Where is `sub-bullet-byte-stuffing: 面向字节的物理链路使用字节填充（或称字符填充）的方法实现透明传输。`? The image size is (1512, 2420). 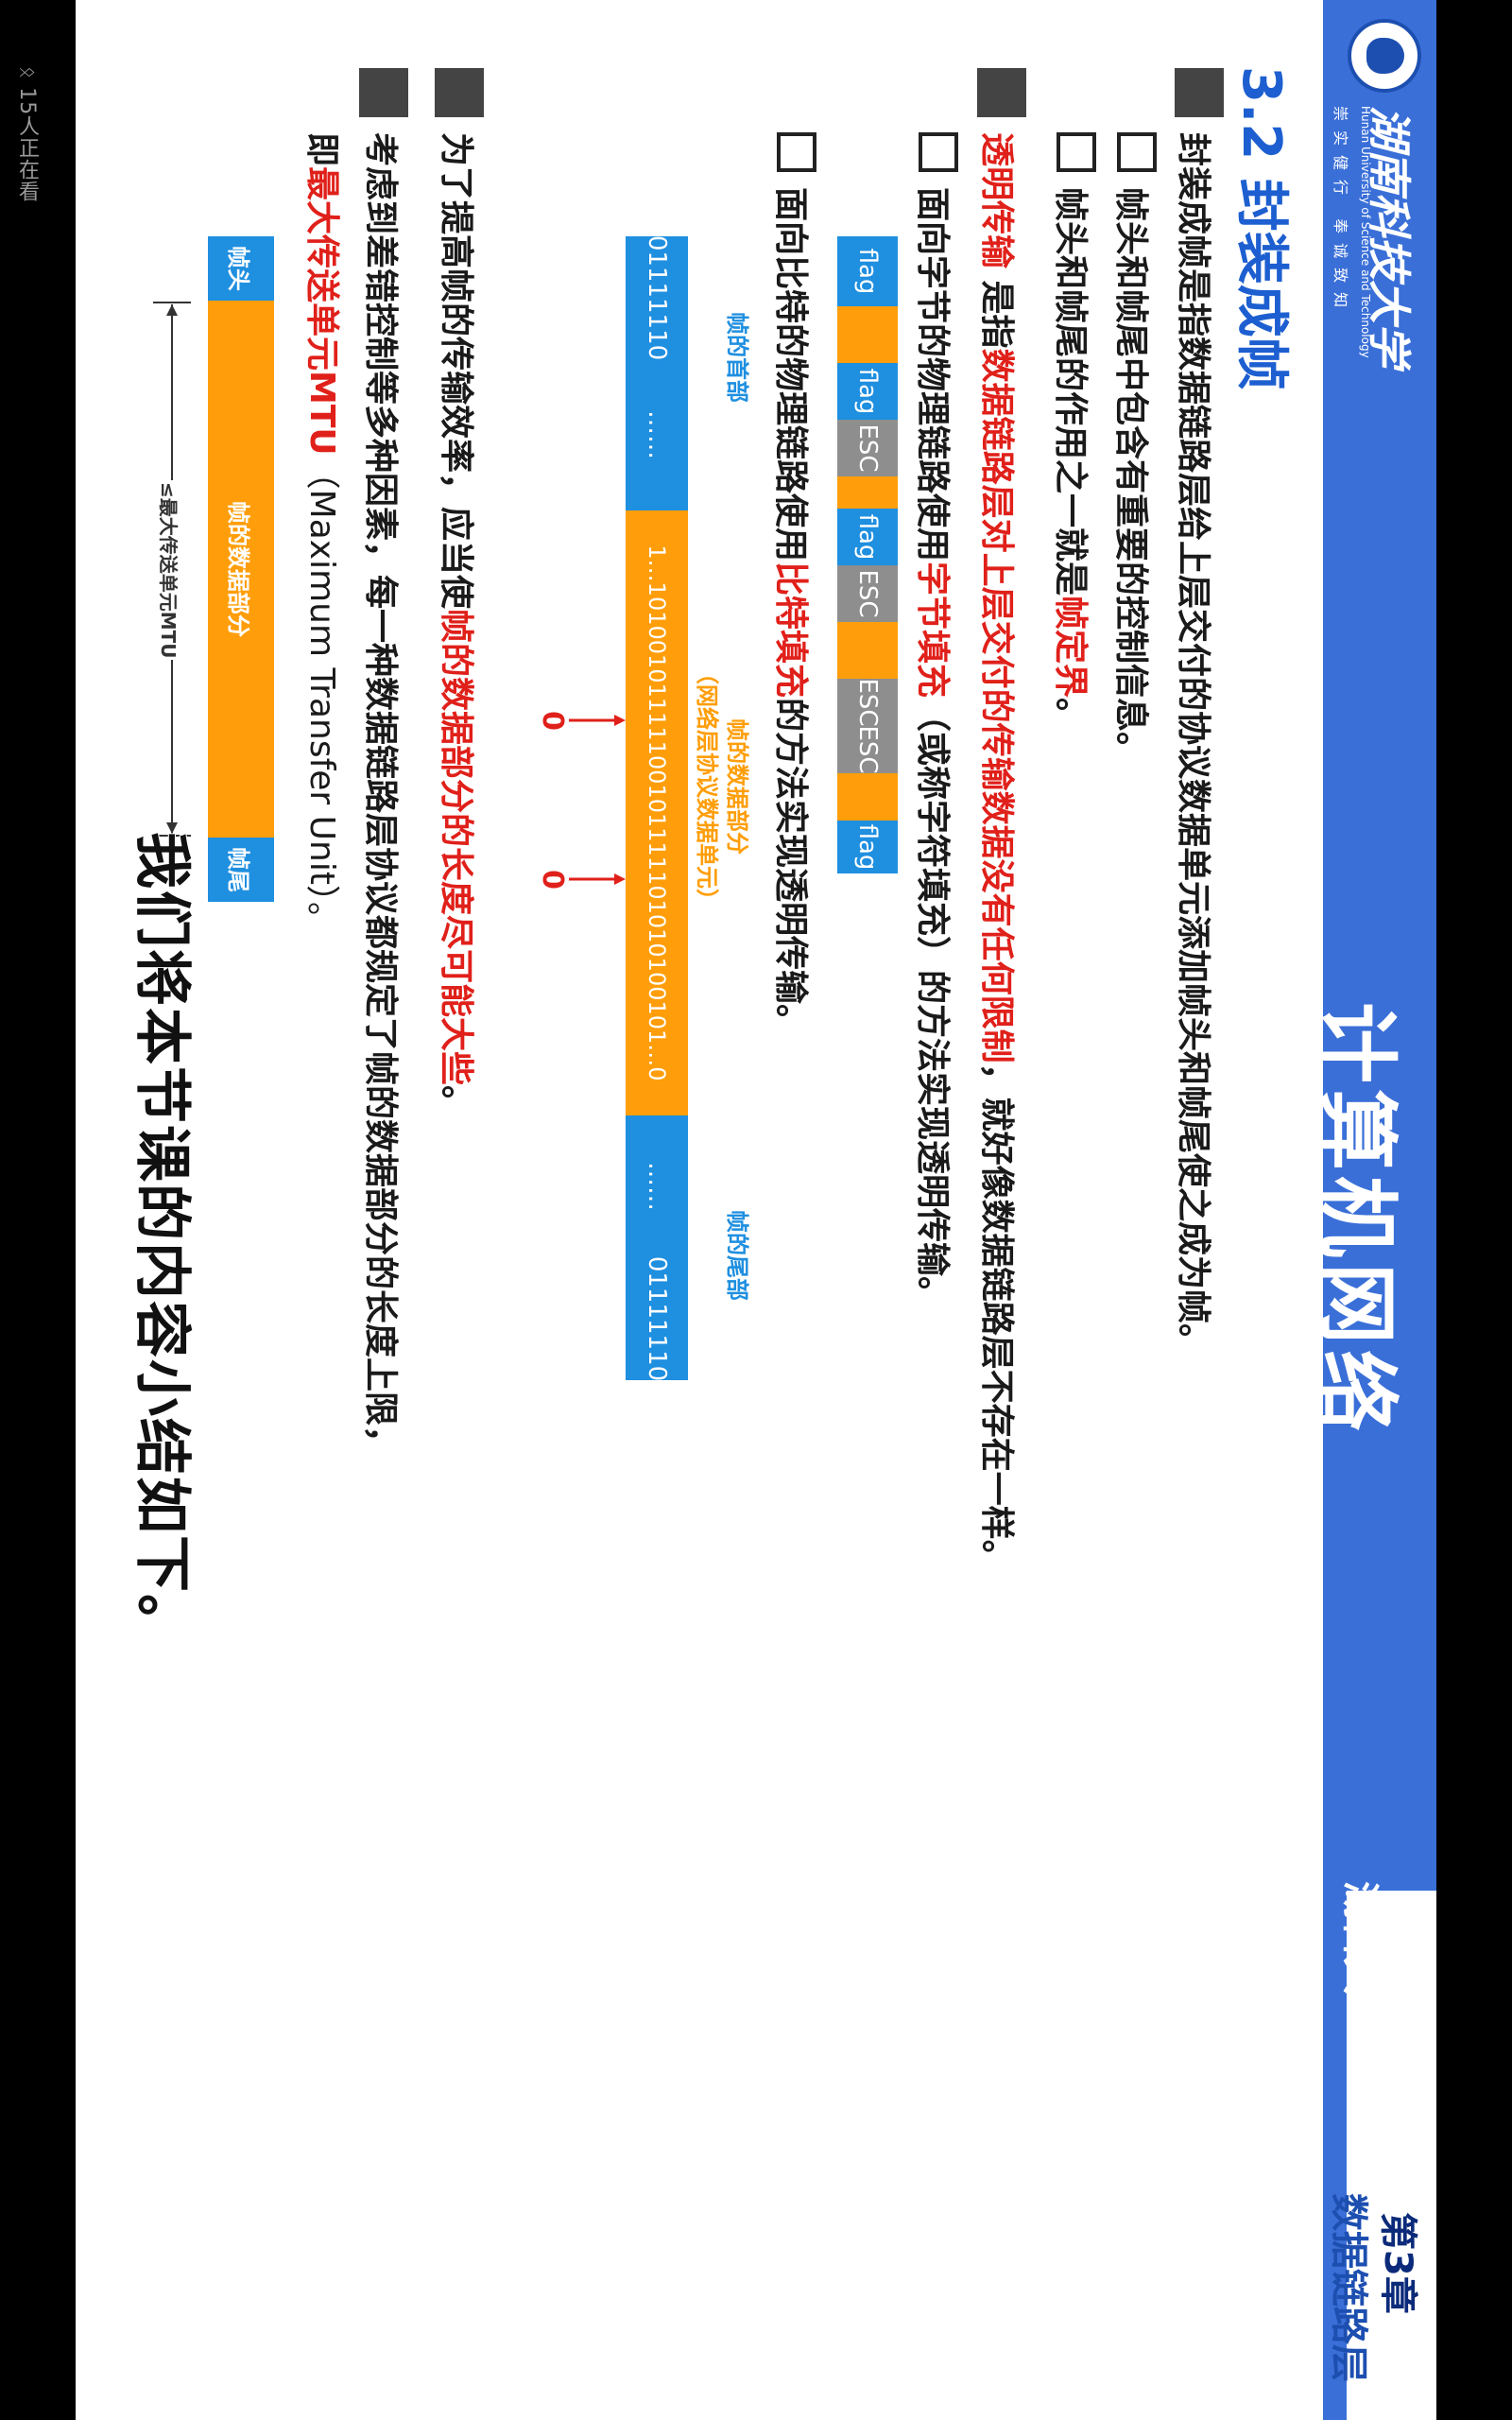
sub-bullet-byte-stuffing: 面向字节的物理链路使用字节填充（或称字符填充）的方法实现透明传输。 is located at coordinates (935, 749).